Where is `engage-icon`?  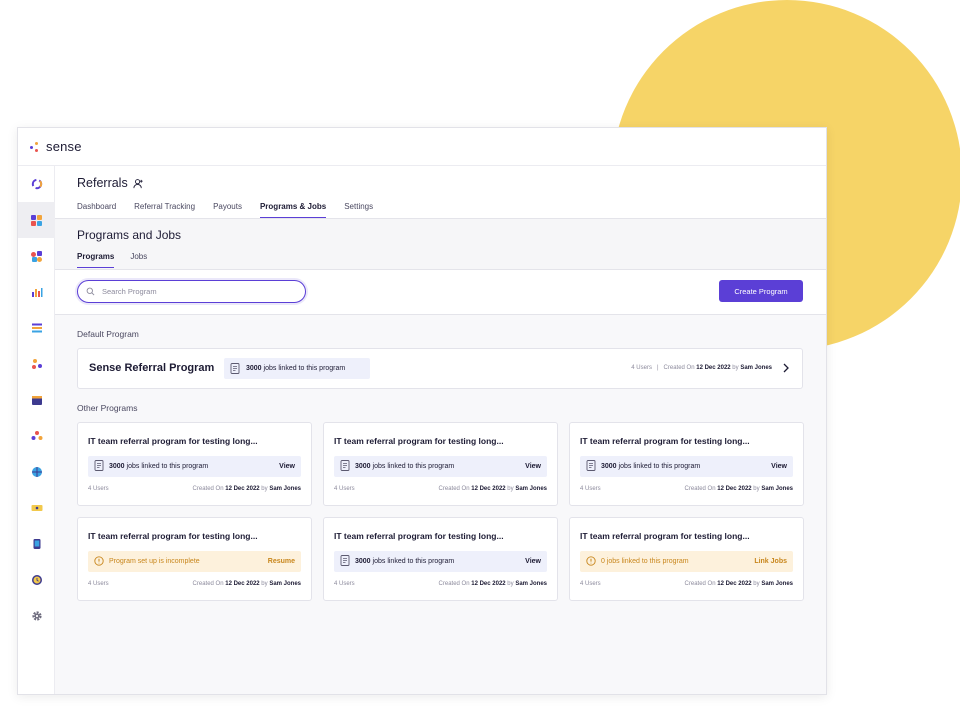
engage-icon is located at coordinates (36, 256).